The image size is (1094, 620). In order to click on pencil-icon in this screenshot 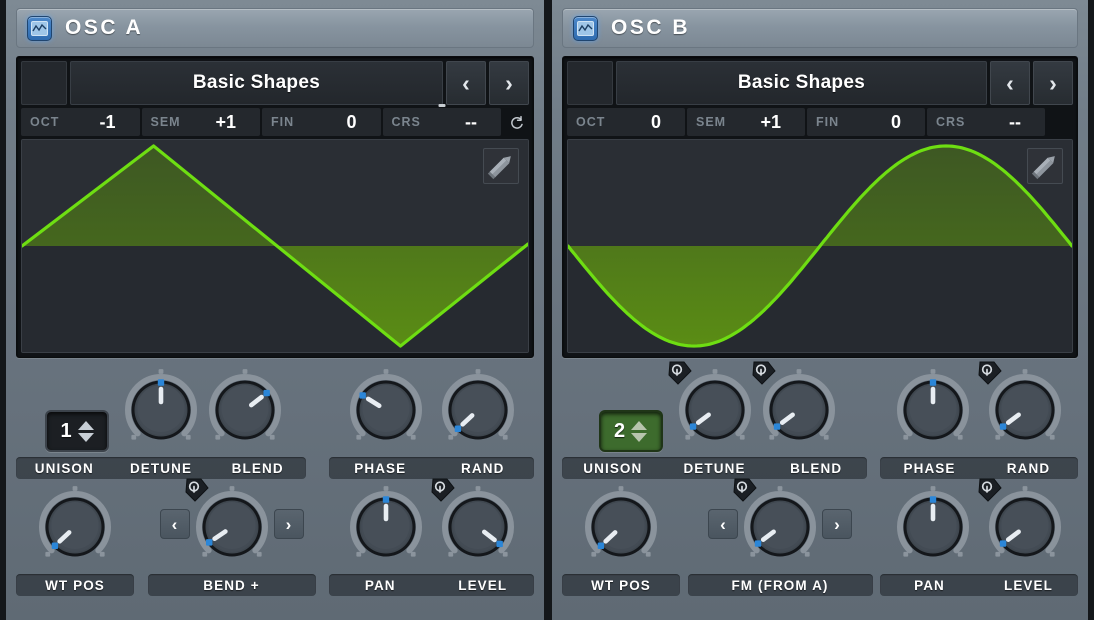, I will do `click(1043, 168)`.